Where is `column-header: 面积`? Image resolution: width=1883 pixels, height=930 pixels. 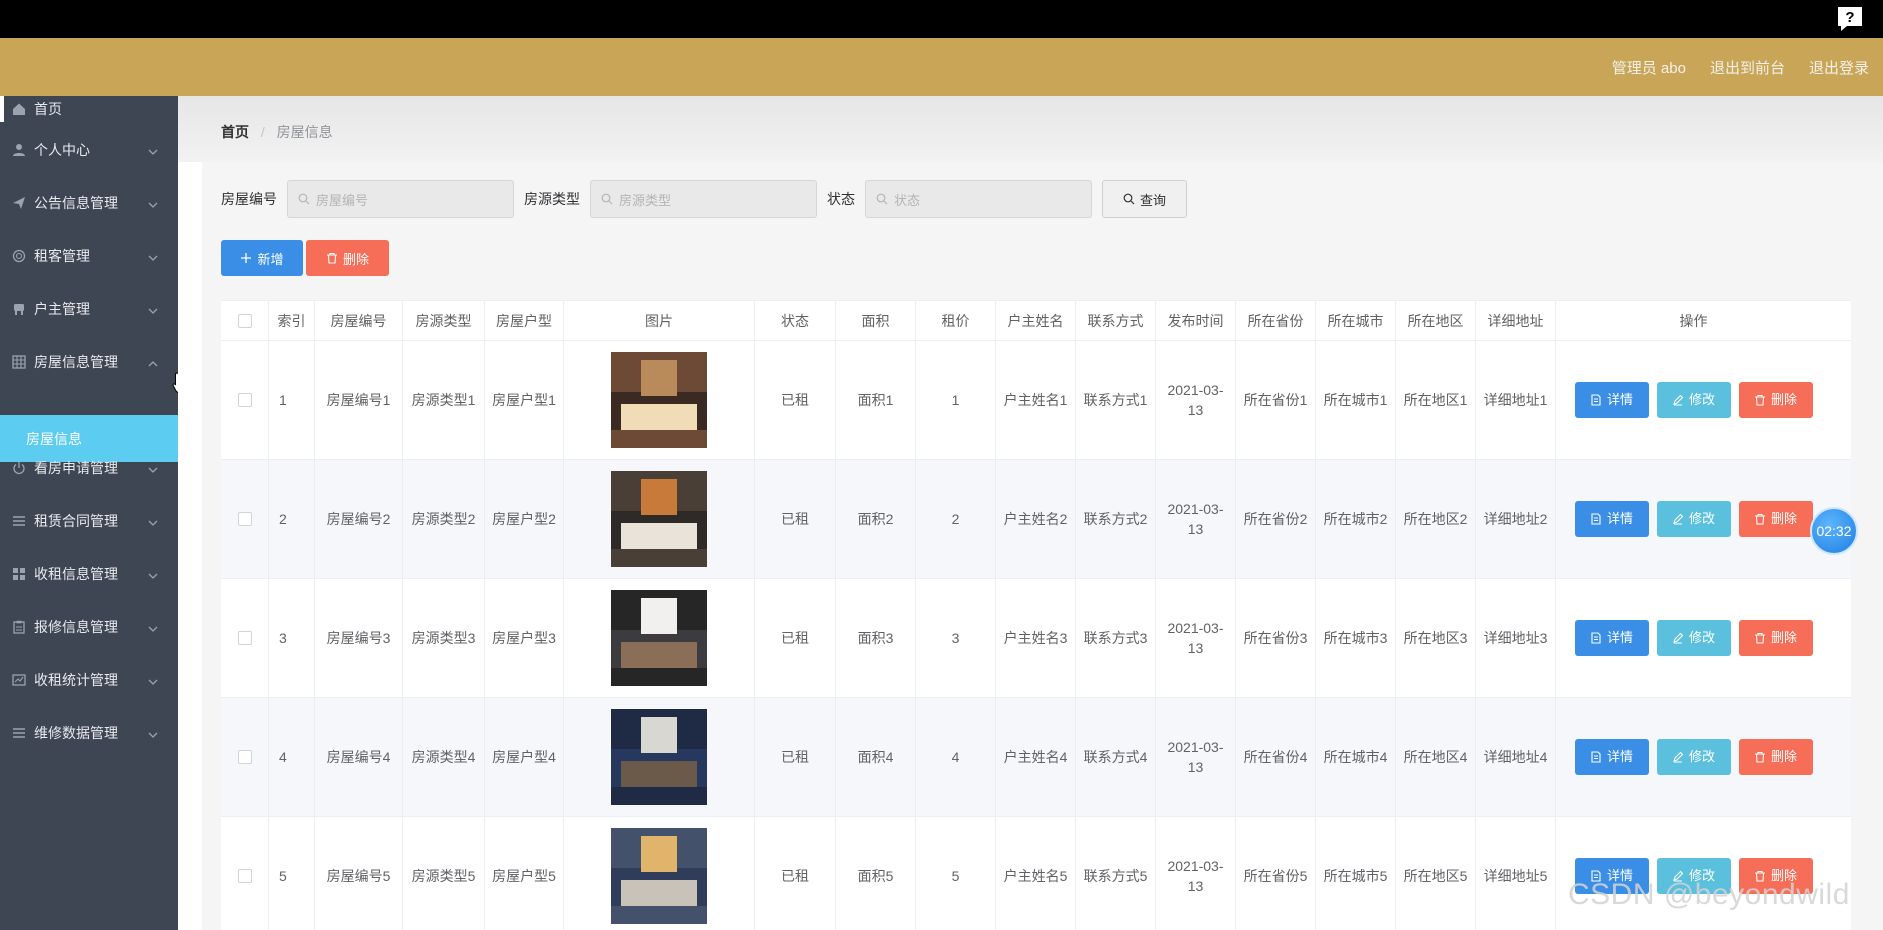 column-header: 面积 is located at coordinates (876, 320).